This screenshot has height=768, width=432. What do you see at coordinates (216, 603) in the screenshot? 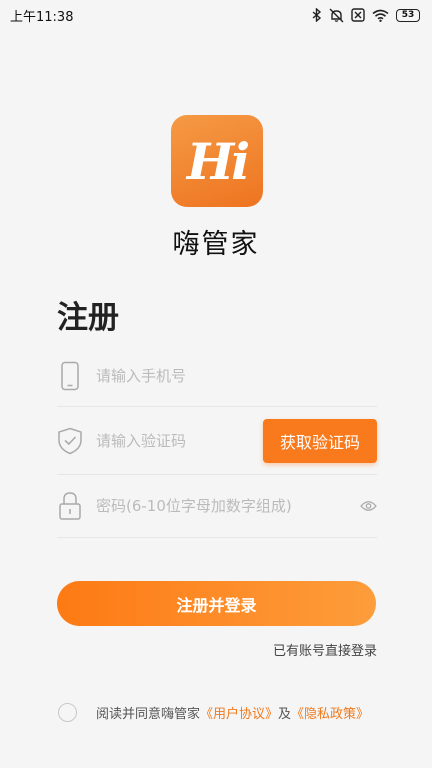
I see `register-login-button: 注册并登录` at bounding box center [216, 603].